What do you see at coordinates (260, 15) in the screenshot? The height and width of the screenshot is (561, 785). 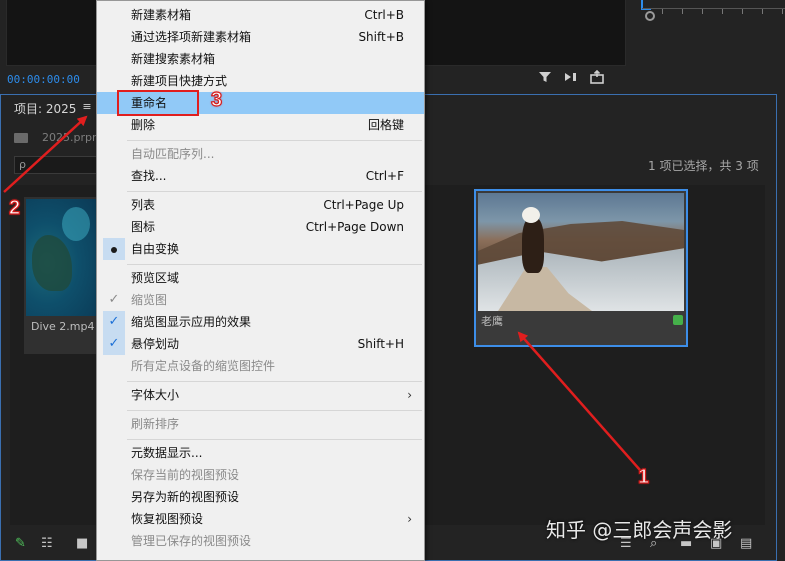 I see `menu-item-new-bin: 新建素材箱 Ctrl+B` at bounding box center [260, 15].